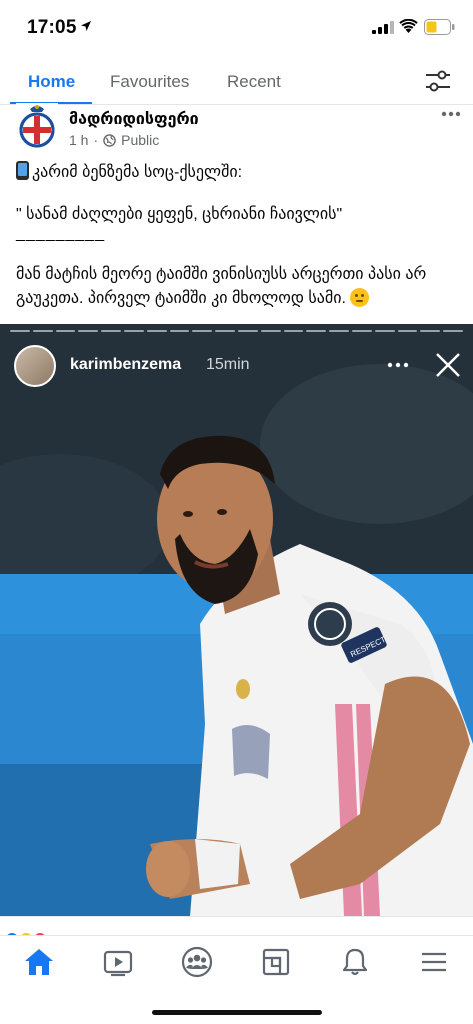 The image size is (473, 1024). I want to click on post-privacy: Public, so click(140, 140).